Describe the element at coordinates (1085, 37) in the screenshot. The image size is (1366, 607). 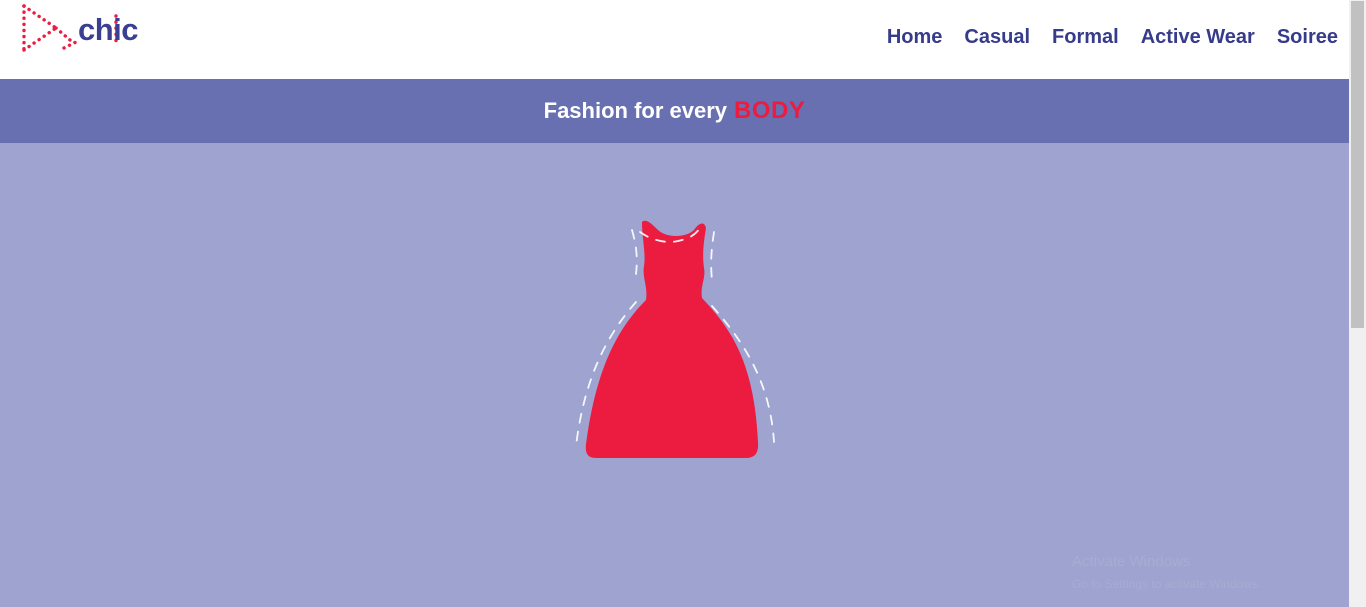
I see `nav-formal: Formal` at that location.